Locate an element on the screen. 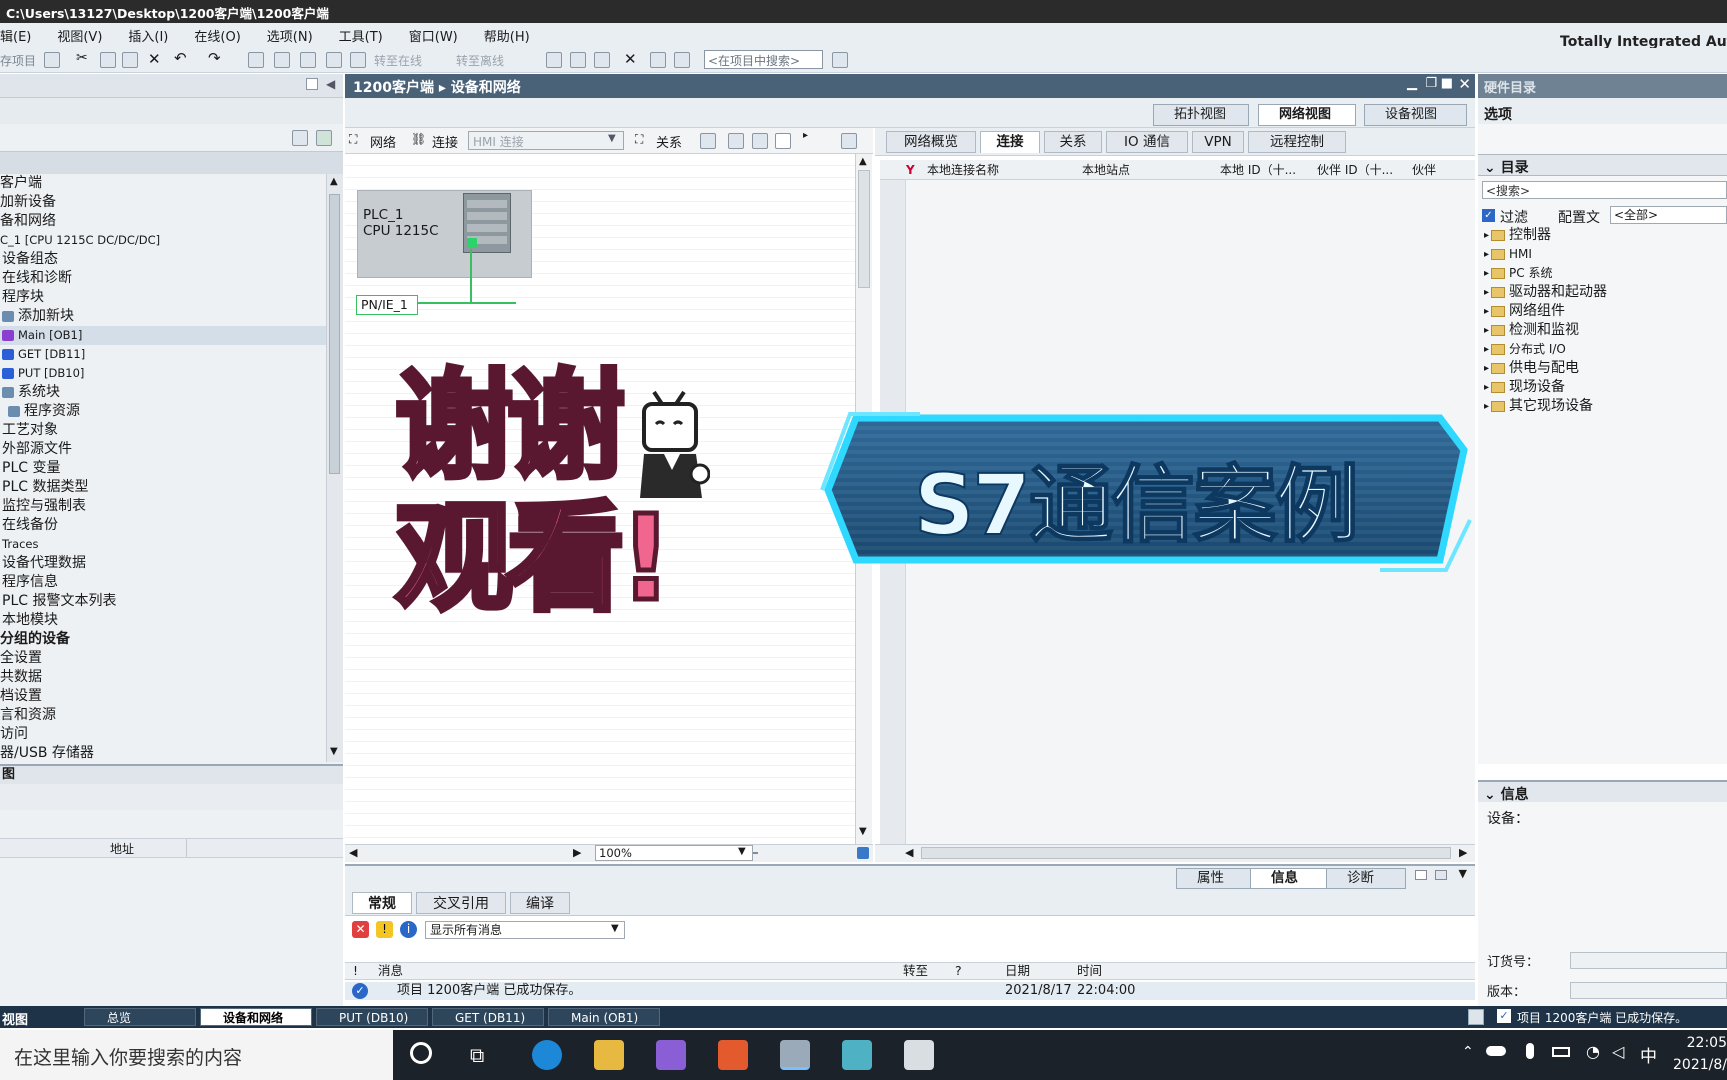  tab-connections: 连接 is located at coordinates (1010, 142).